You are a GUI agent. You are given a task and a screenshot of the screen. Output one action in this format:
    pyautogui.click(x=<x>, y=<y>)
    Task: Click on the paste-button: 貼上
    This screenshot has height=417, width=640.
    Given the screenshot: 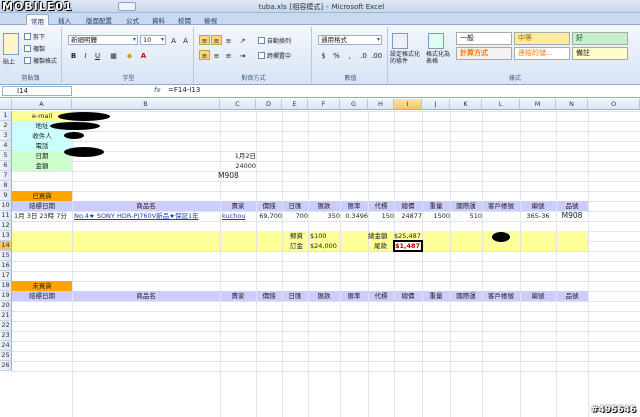 What is the action you would take?
    pyautogui.click(x=9, y=61)
    